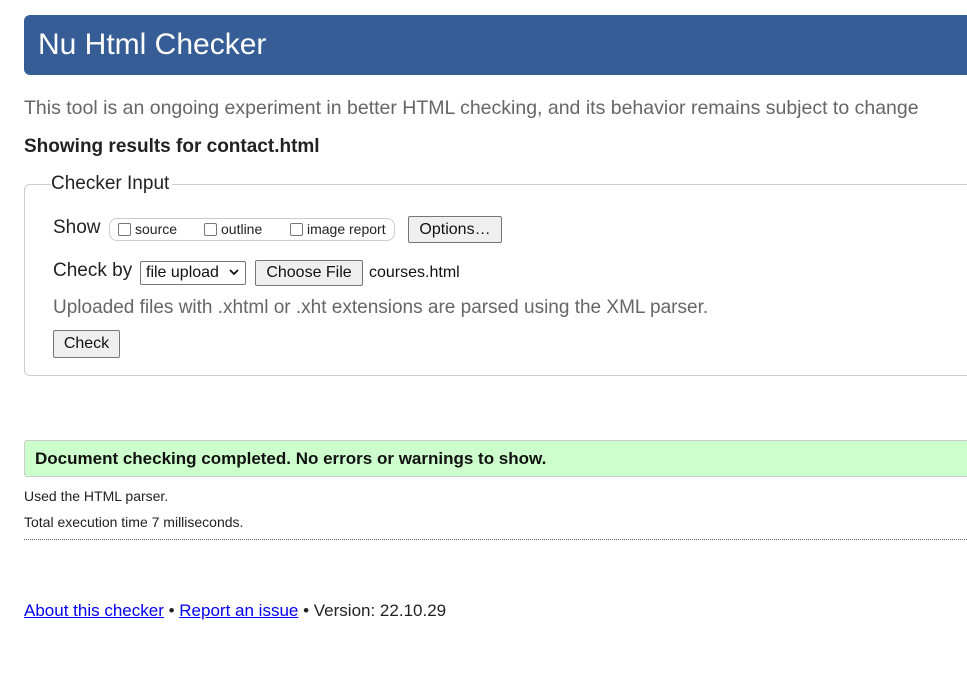  I want to click on results-heading: Showing results for contact.html, so click(172, 146).